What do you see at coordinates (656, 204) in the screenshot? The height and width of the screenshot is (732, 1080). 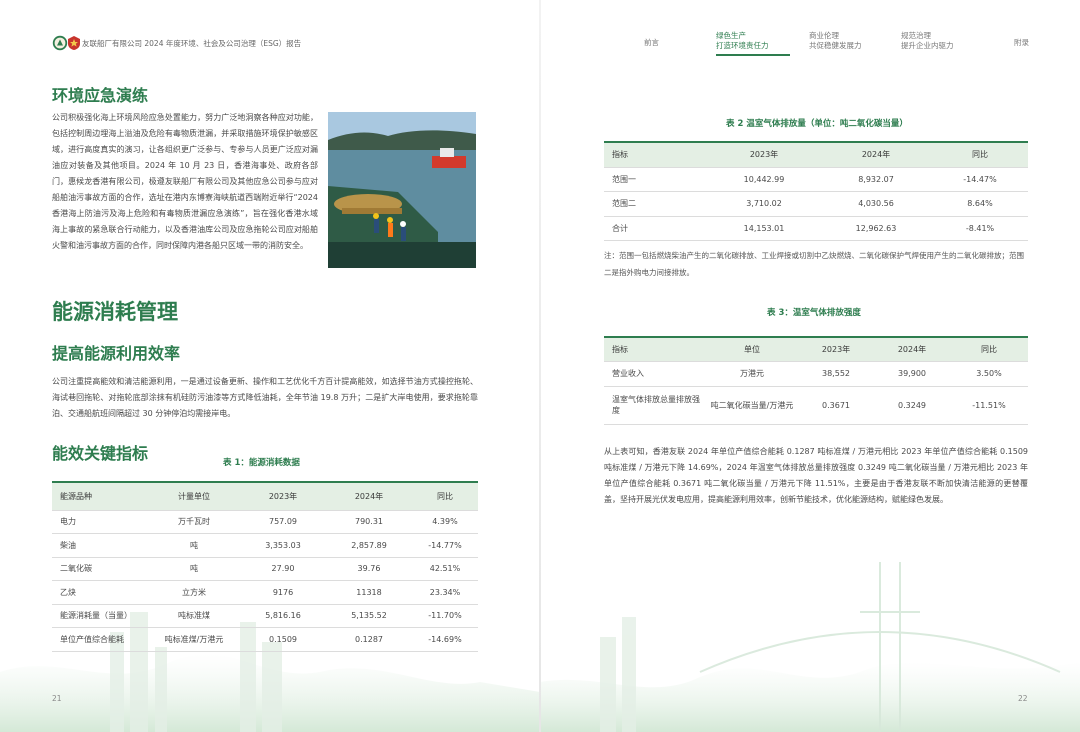 I see `table-cell: 范围二` at bounding box center [656, 204].